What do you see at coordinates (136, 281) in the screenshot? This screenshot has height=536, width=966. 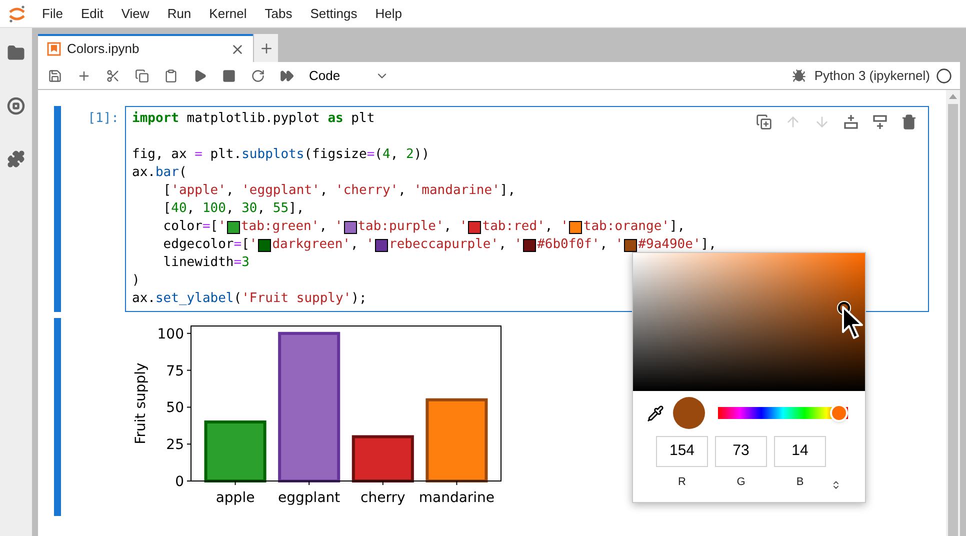 I see `code-text: )` at bounding box center [136, 281].